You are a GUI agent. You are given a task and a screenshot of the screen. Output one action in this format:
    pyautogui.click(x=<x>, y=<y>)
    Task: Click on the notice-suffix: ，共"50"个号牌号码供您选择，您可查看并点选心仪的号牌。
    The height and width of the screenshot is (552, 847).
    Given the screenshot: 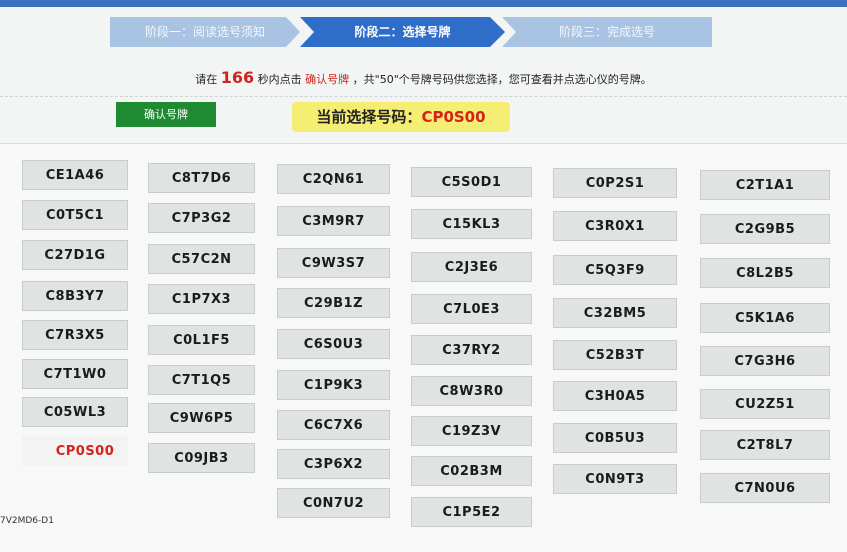 What is the action you would take?
    pyautogui.click(x=502, y=79)
    